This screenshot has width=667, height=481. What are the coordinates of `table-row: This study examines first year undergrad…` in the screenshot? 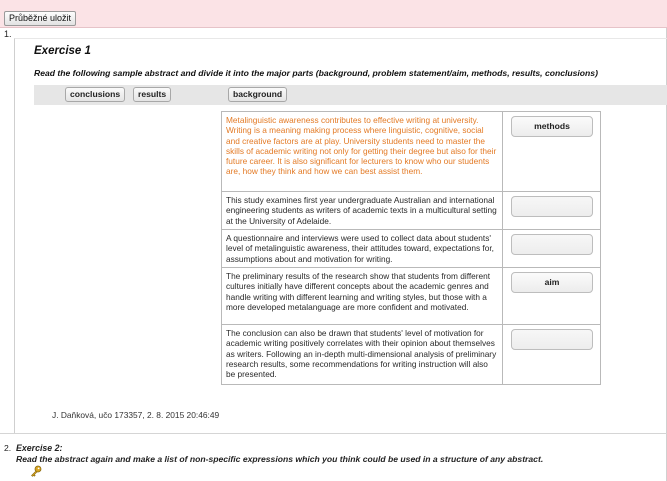 It's located at (411, 211).